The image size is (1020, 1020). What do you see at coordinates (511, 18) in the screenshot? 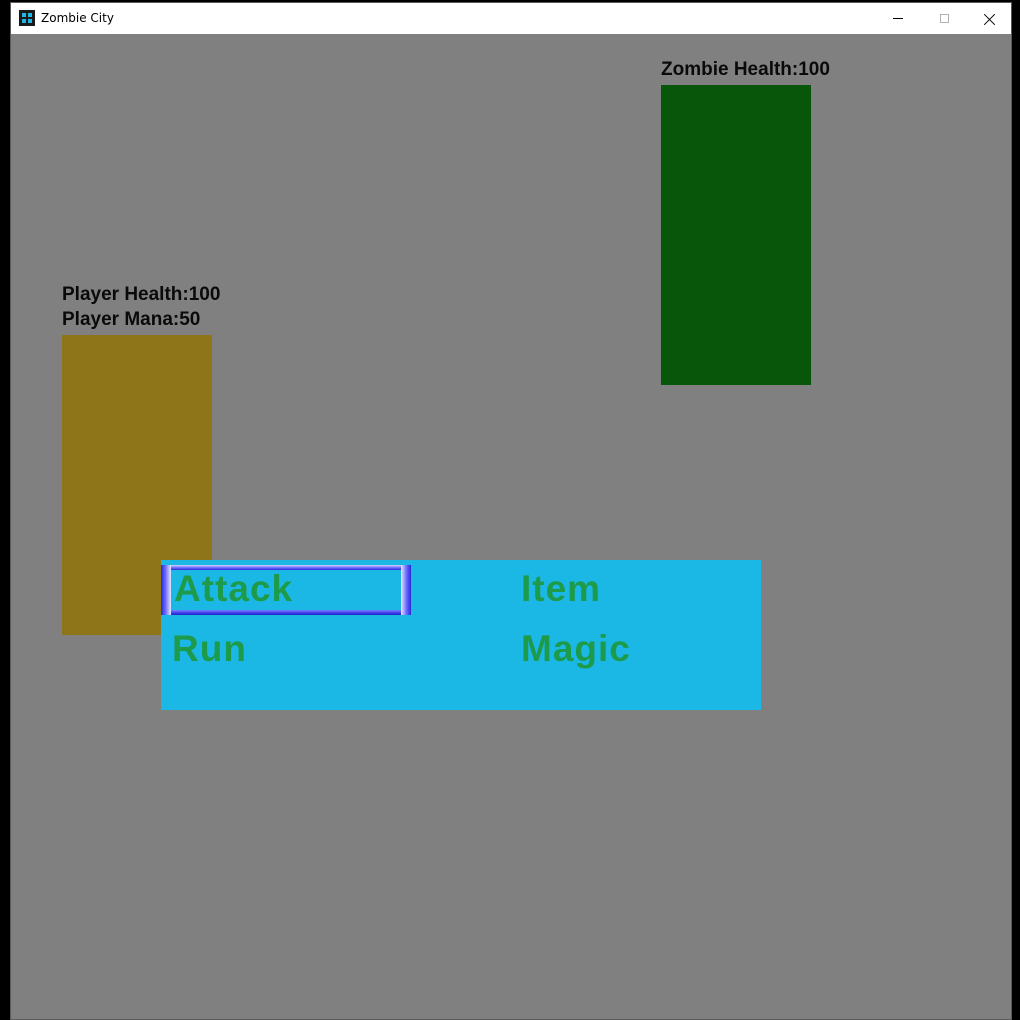
I see `title-bar: Zombie City` at bounding box center [511, 18].